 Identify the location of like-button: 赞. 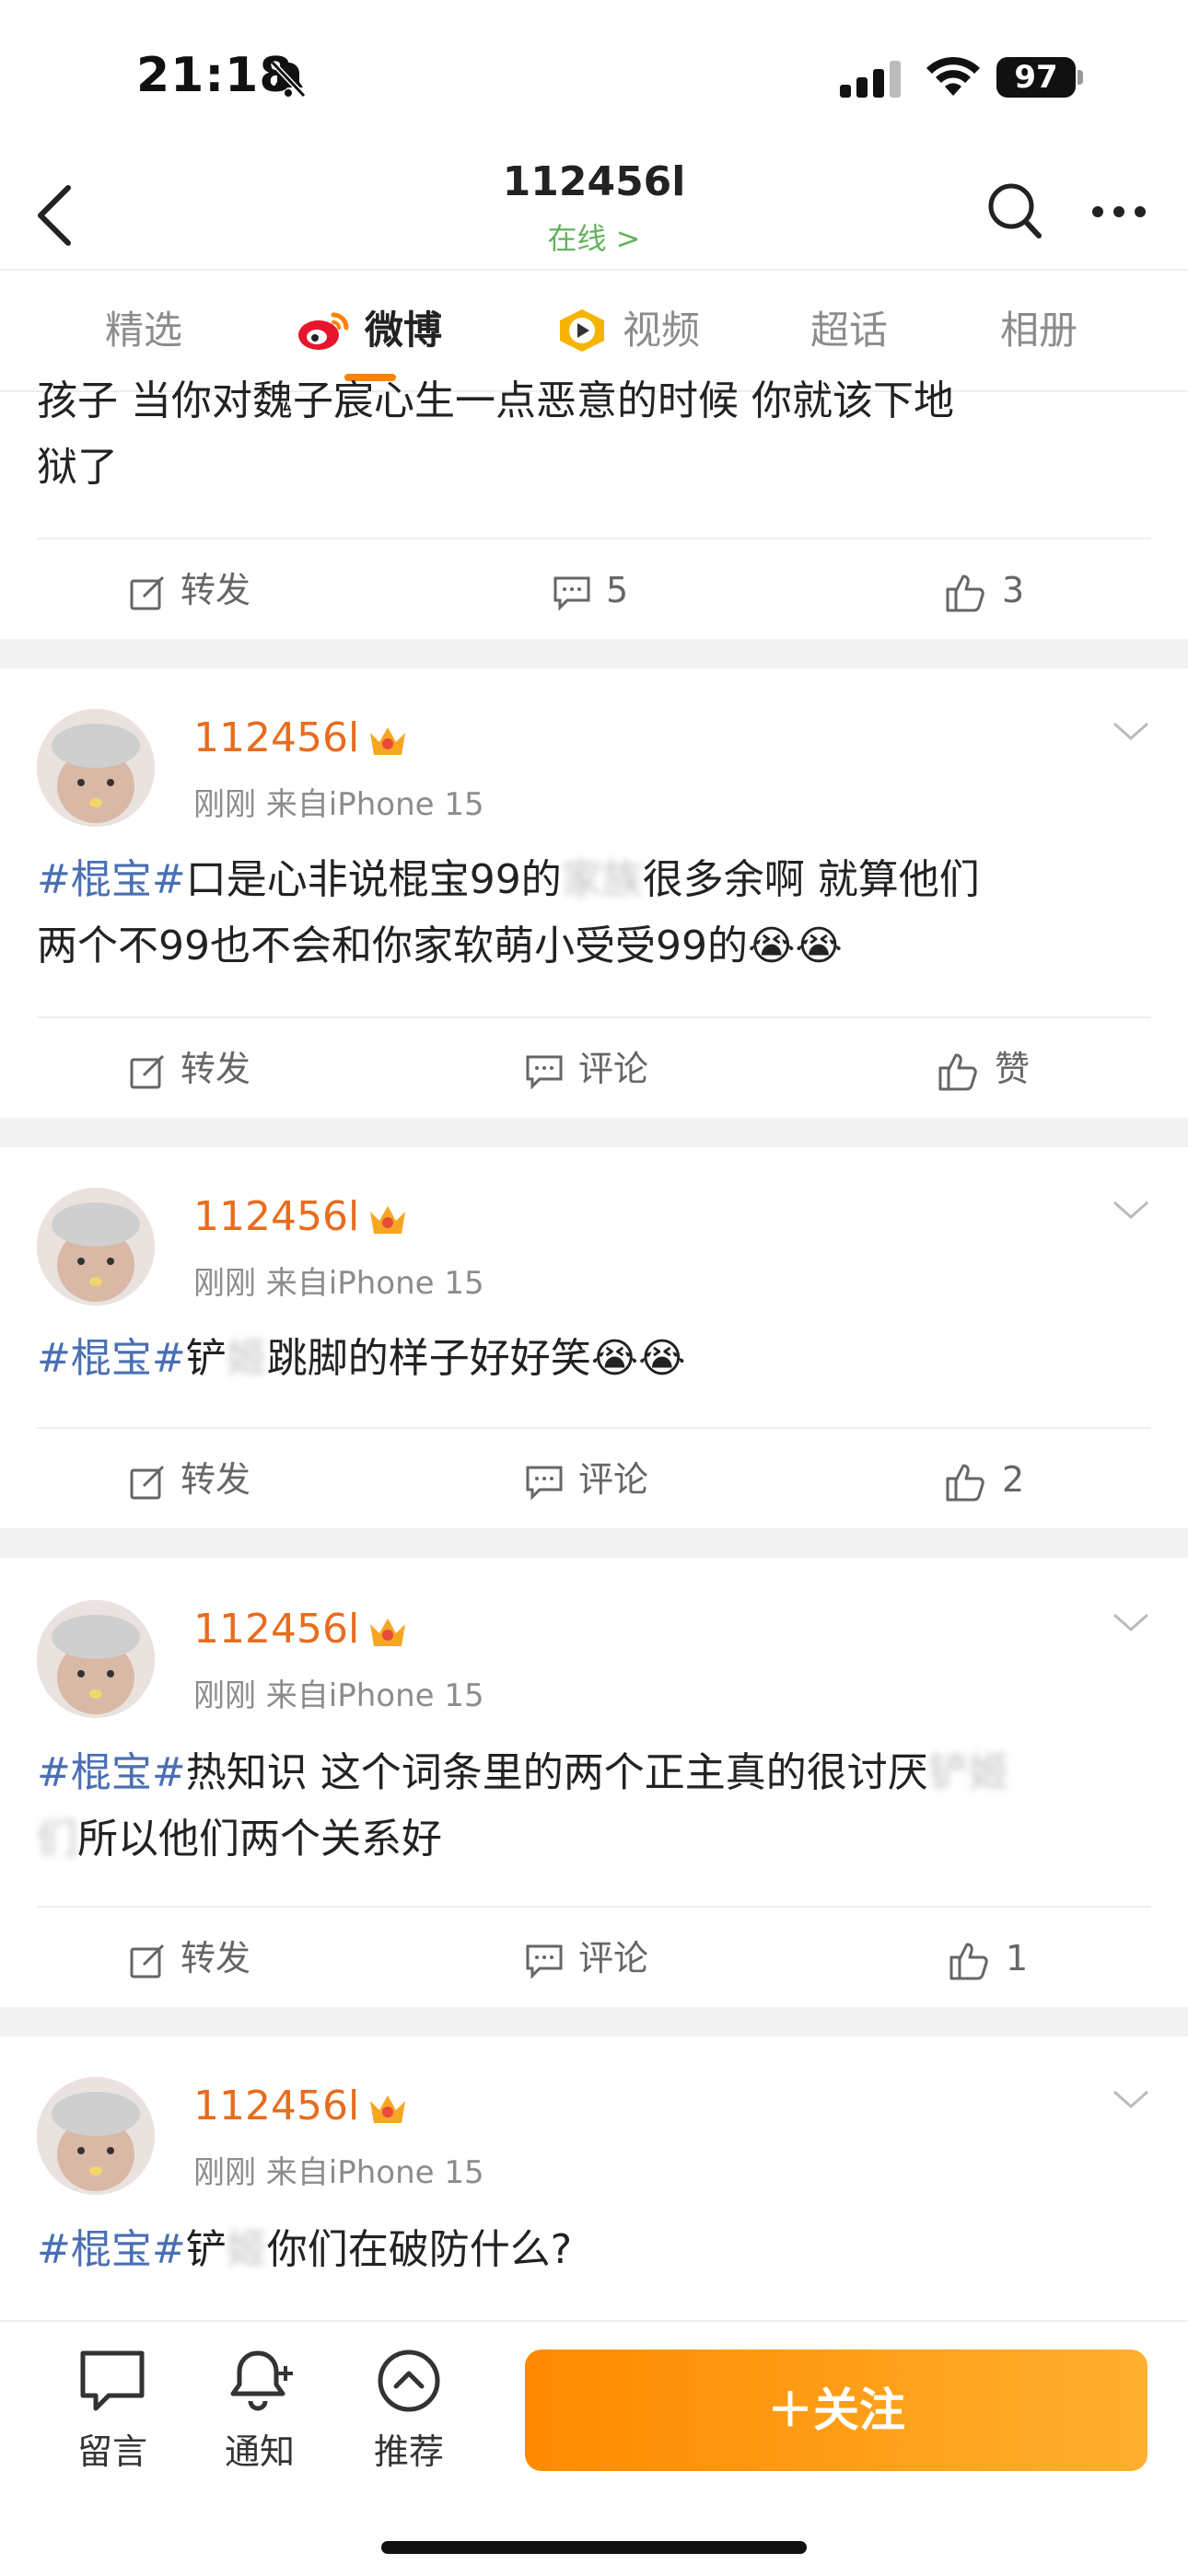
(984, 1069).